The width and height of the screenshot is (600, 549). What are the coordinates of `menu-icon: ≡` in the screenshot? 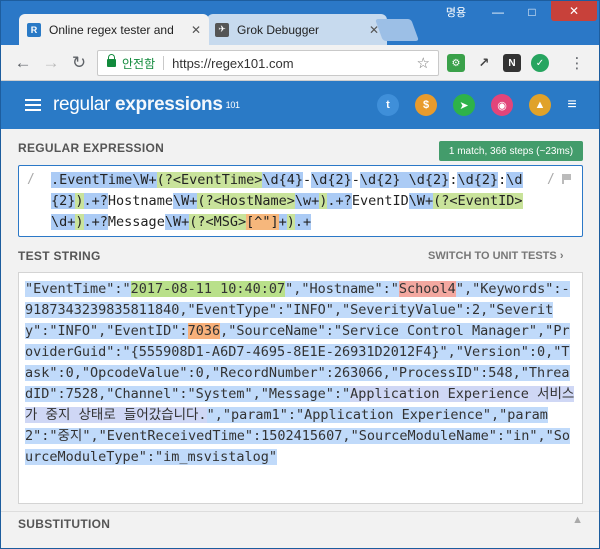 It's located at (572, 105).